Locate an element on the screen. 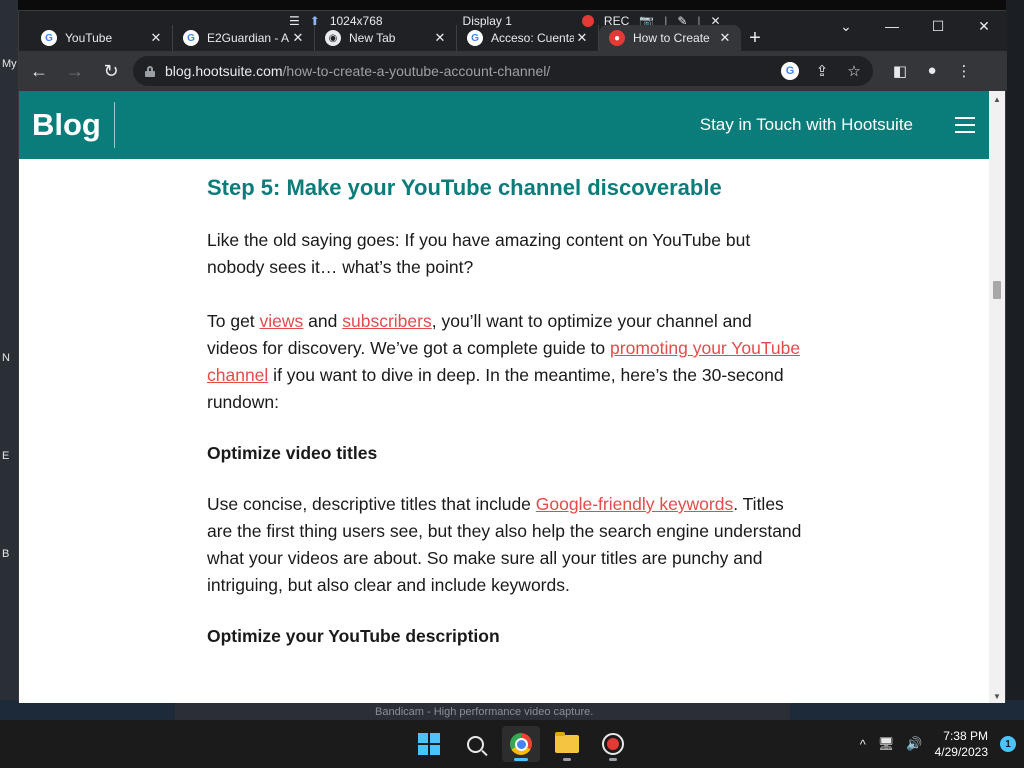  desktop-icon-label: E is located at coordinates (6, 456).